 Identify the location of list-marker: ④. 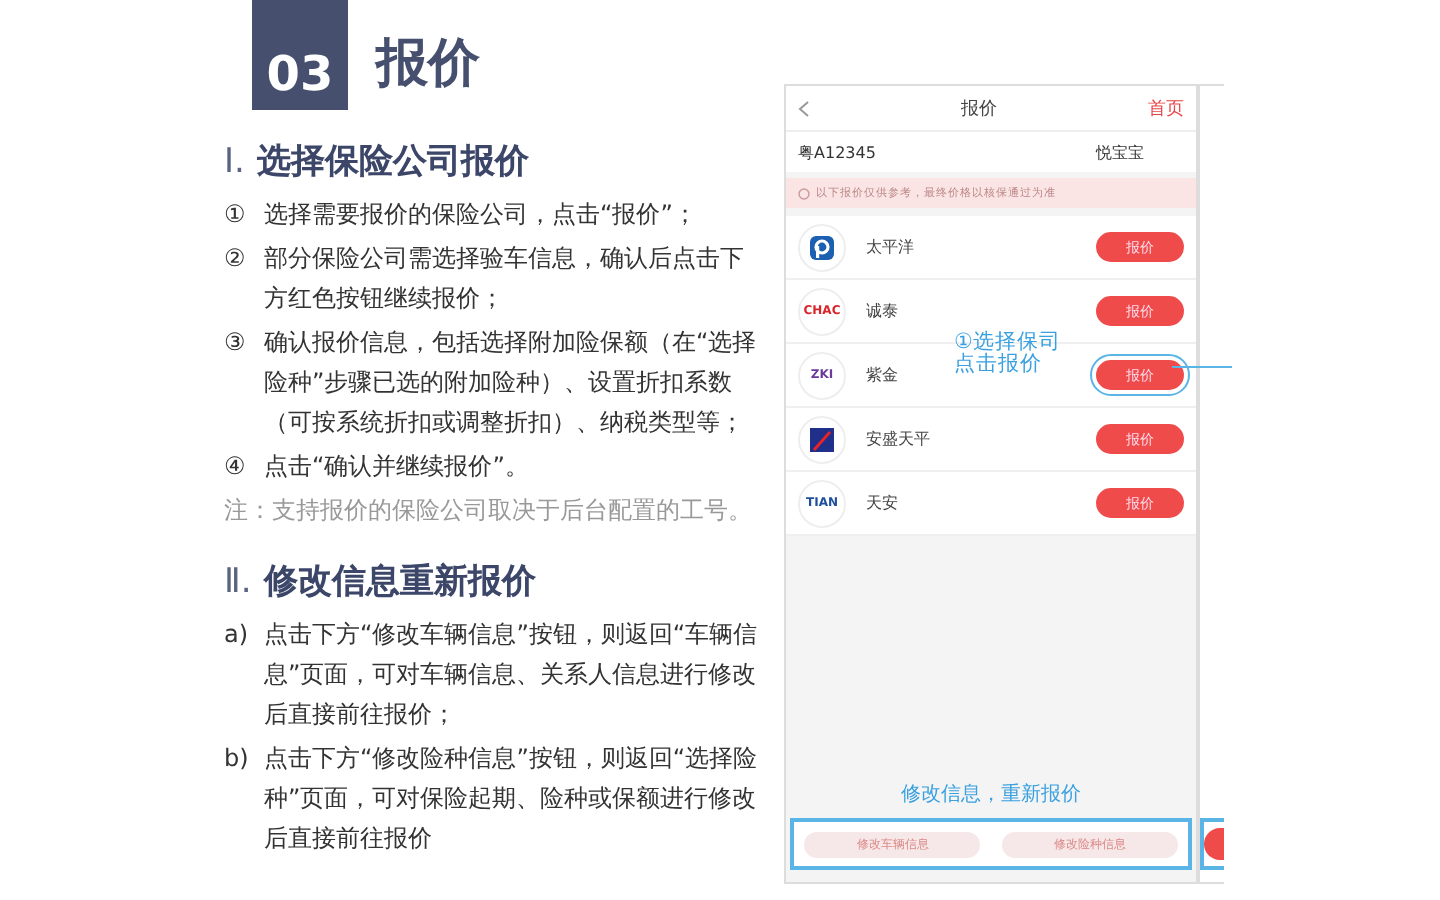
(236, 467).